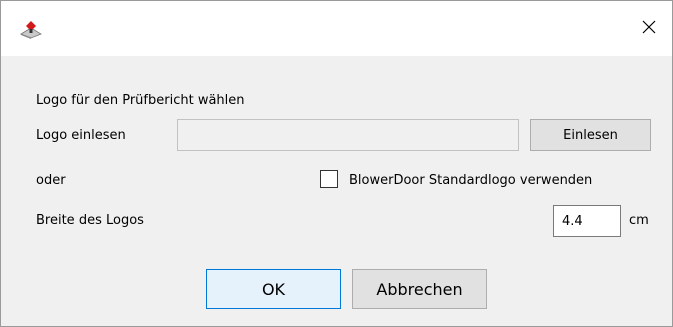 The image size is (673, 327). I want to click on close-button, so click(649, 28).